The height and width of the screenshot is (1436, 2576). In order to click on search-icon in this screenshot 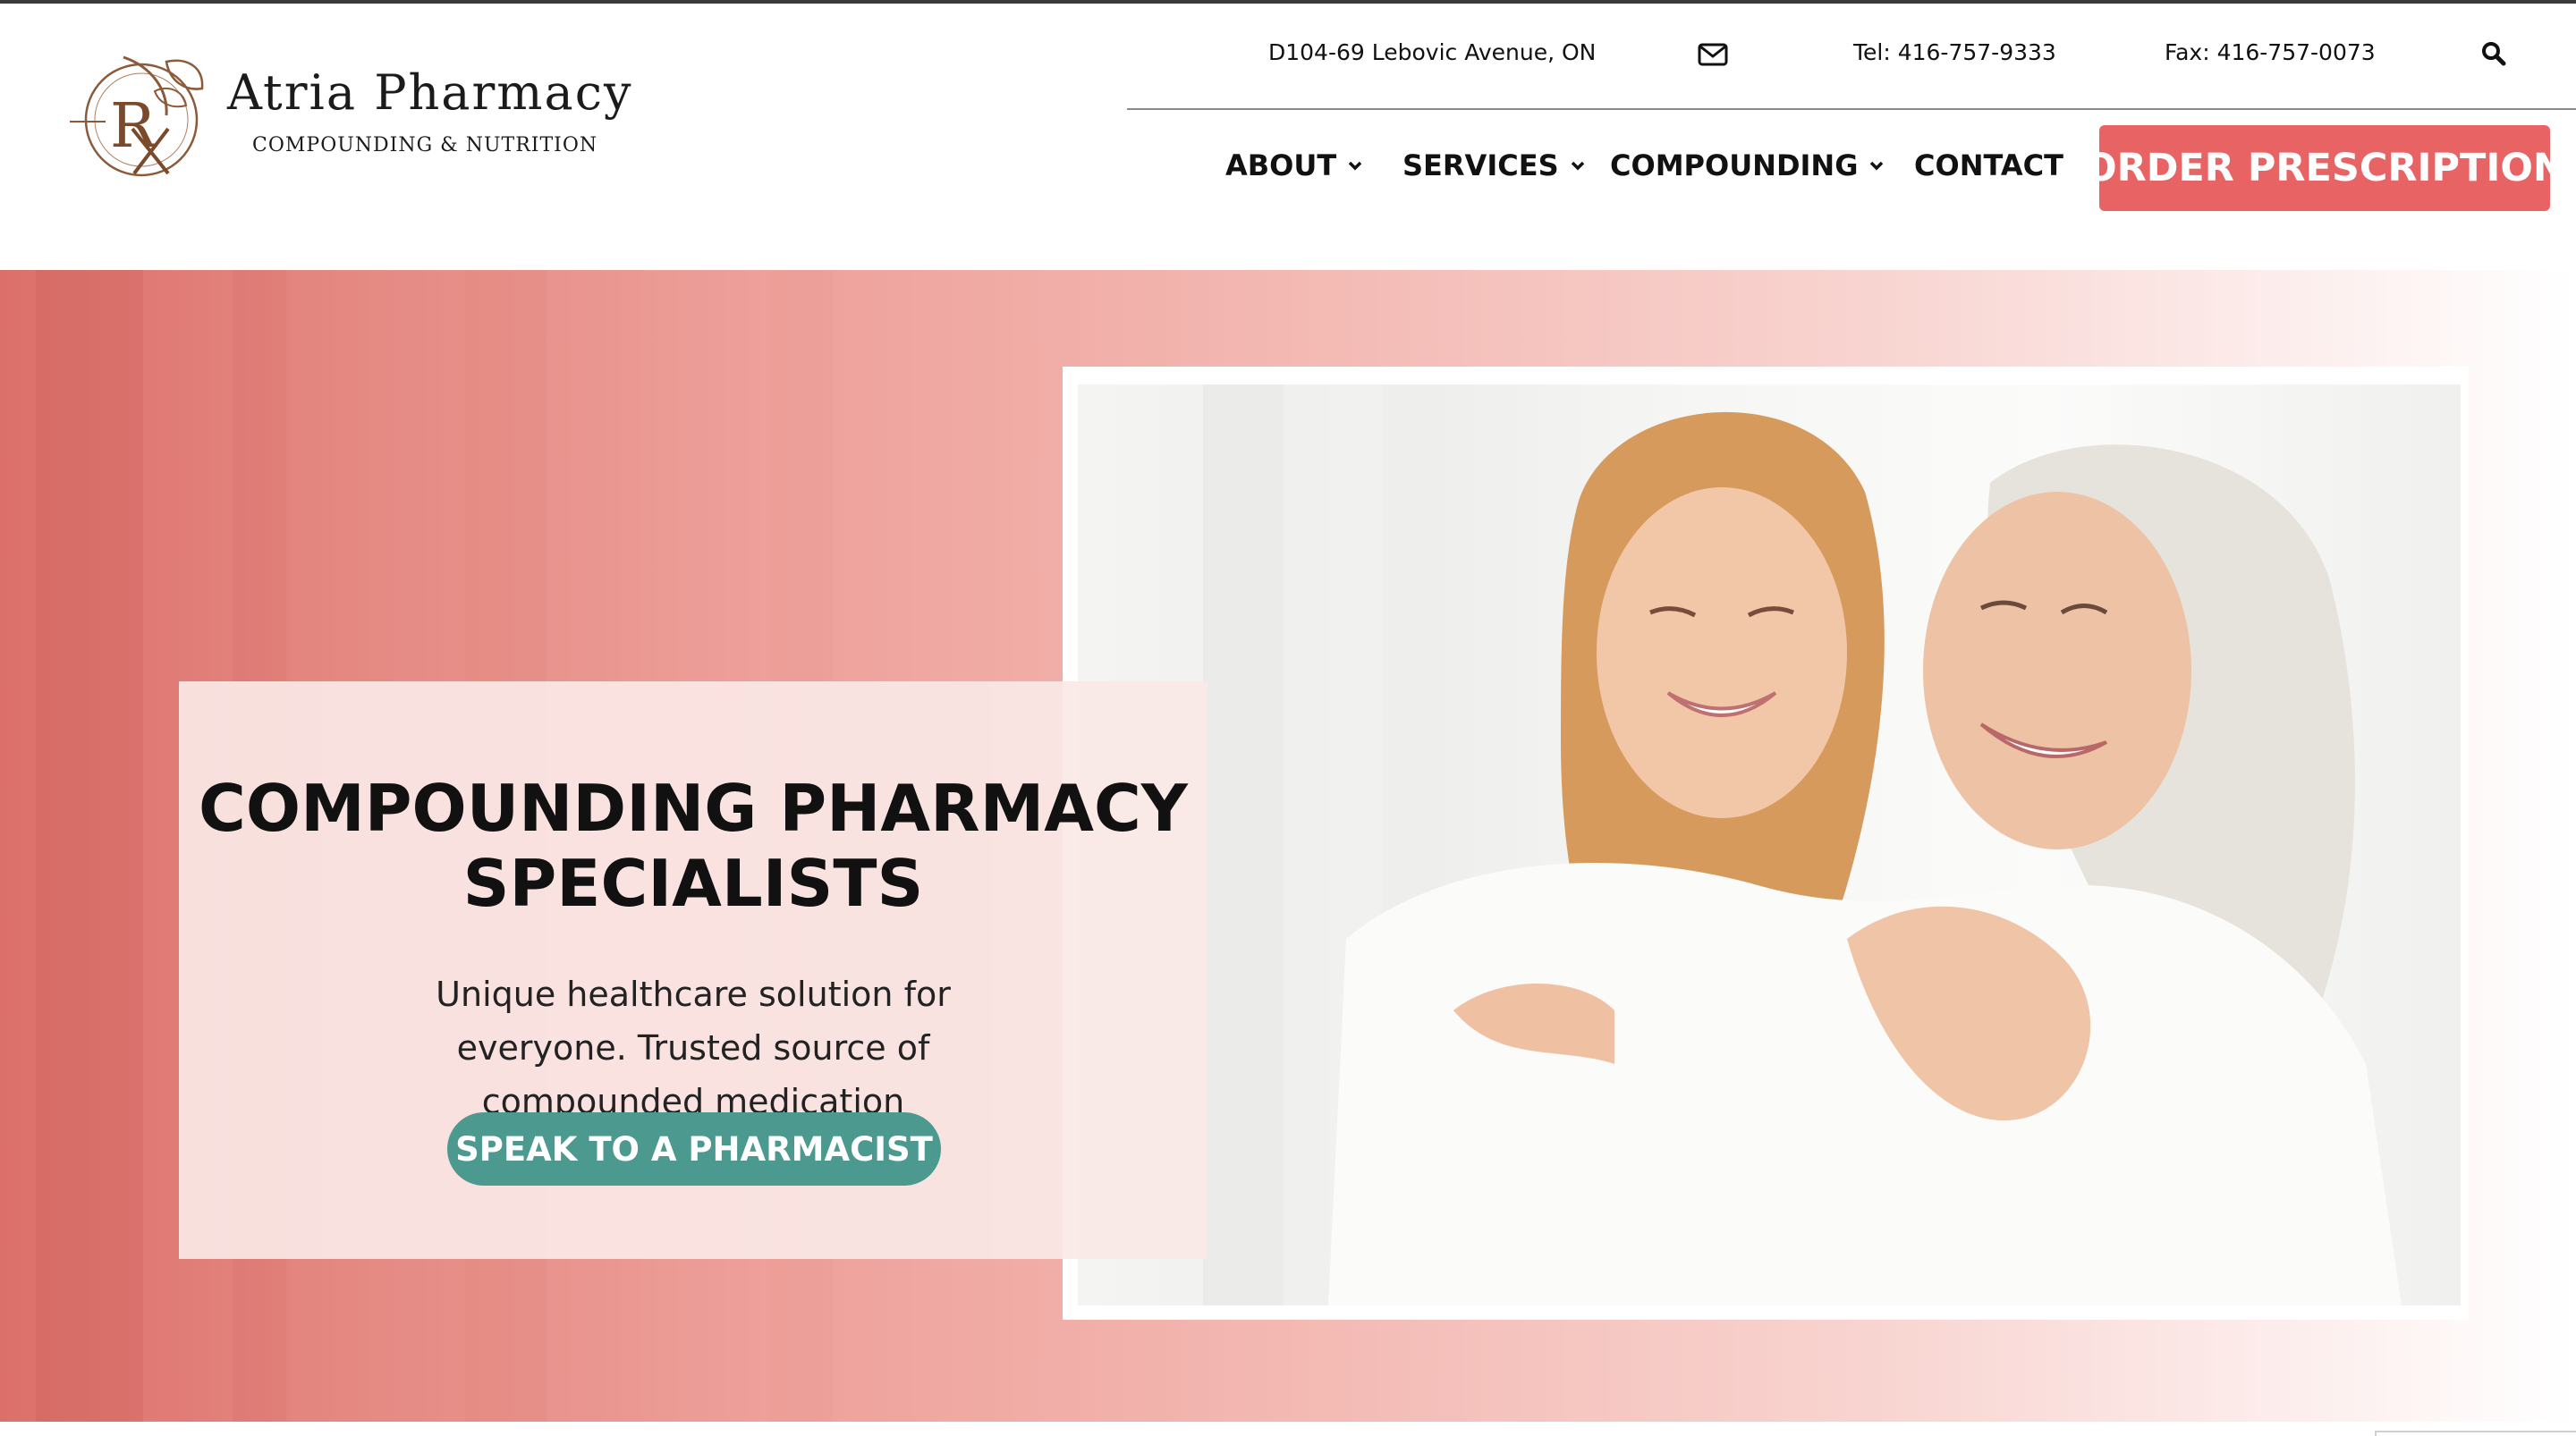, I will do `click(2493, 56)`.